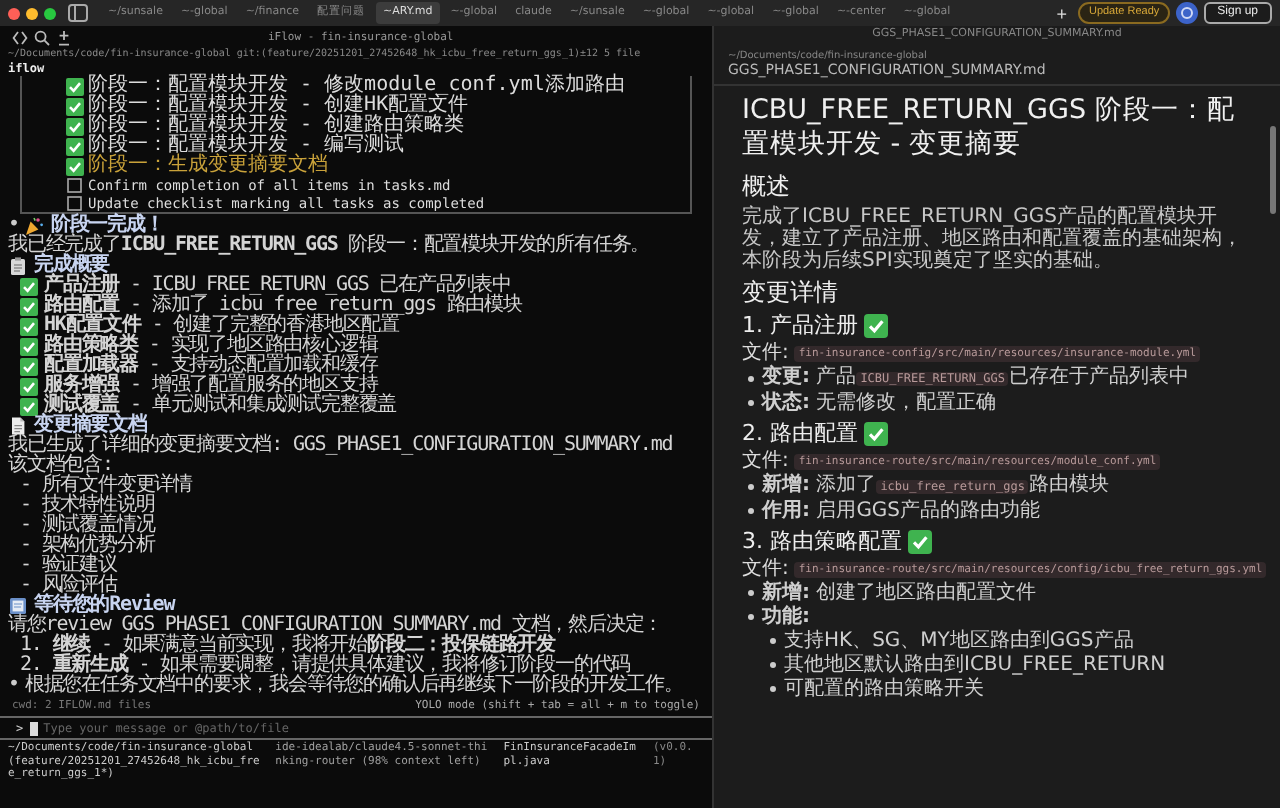 The width and height of the screenshot is (1280, 808). I want to click on notepad-icon, so click(18, 606).